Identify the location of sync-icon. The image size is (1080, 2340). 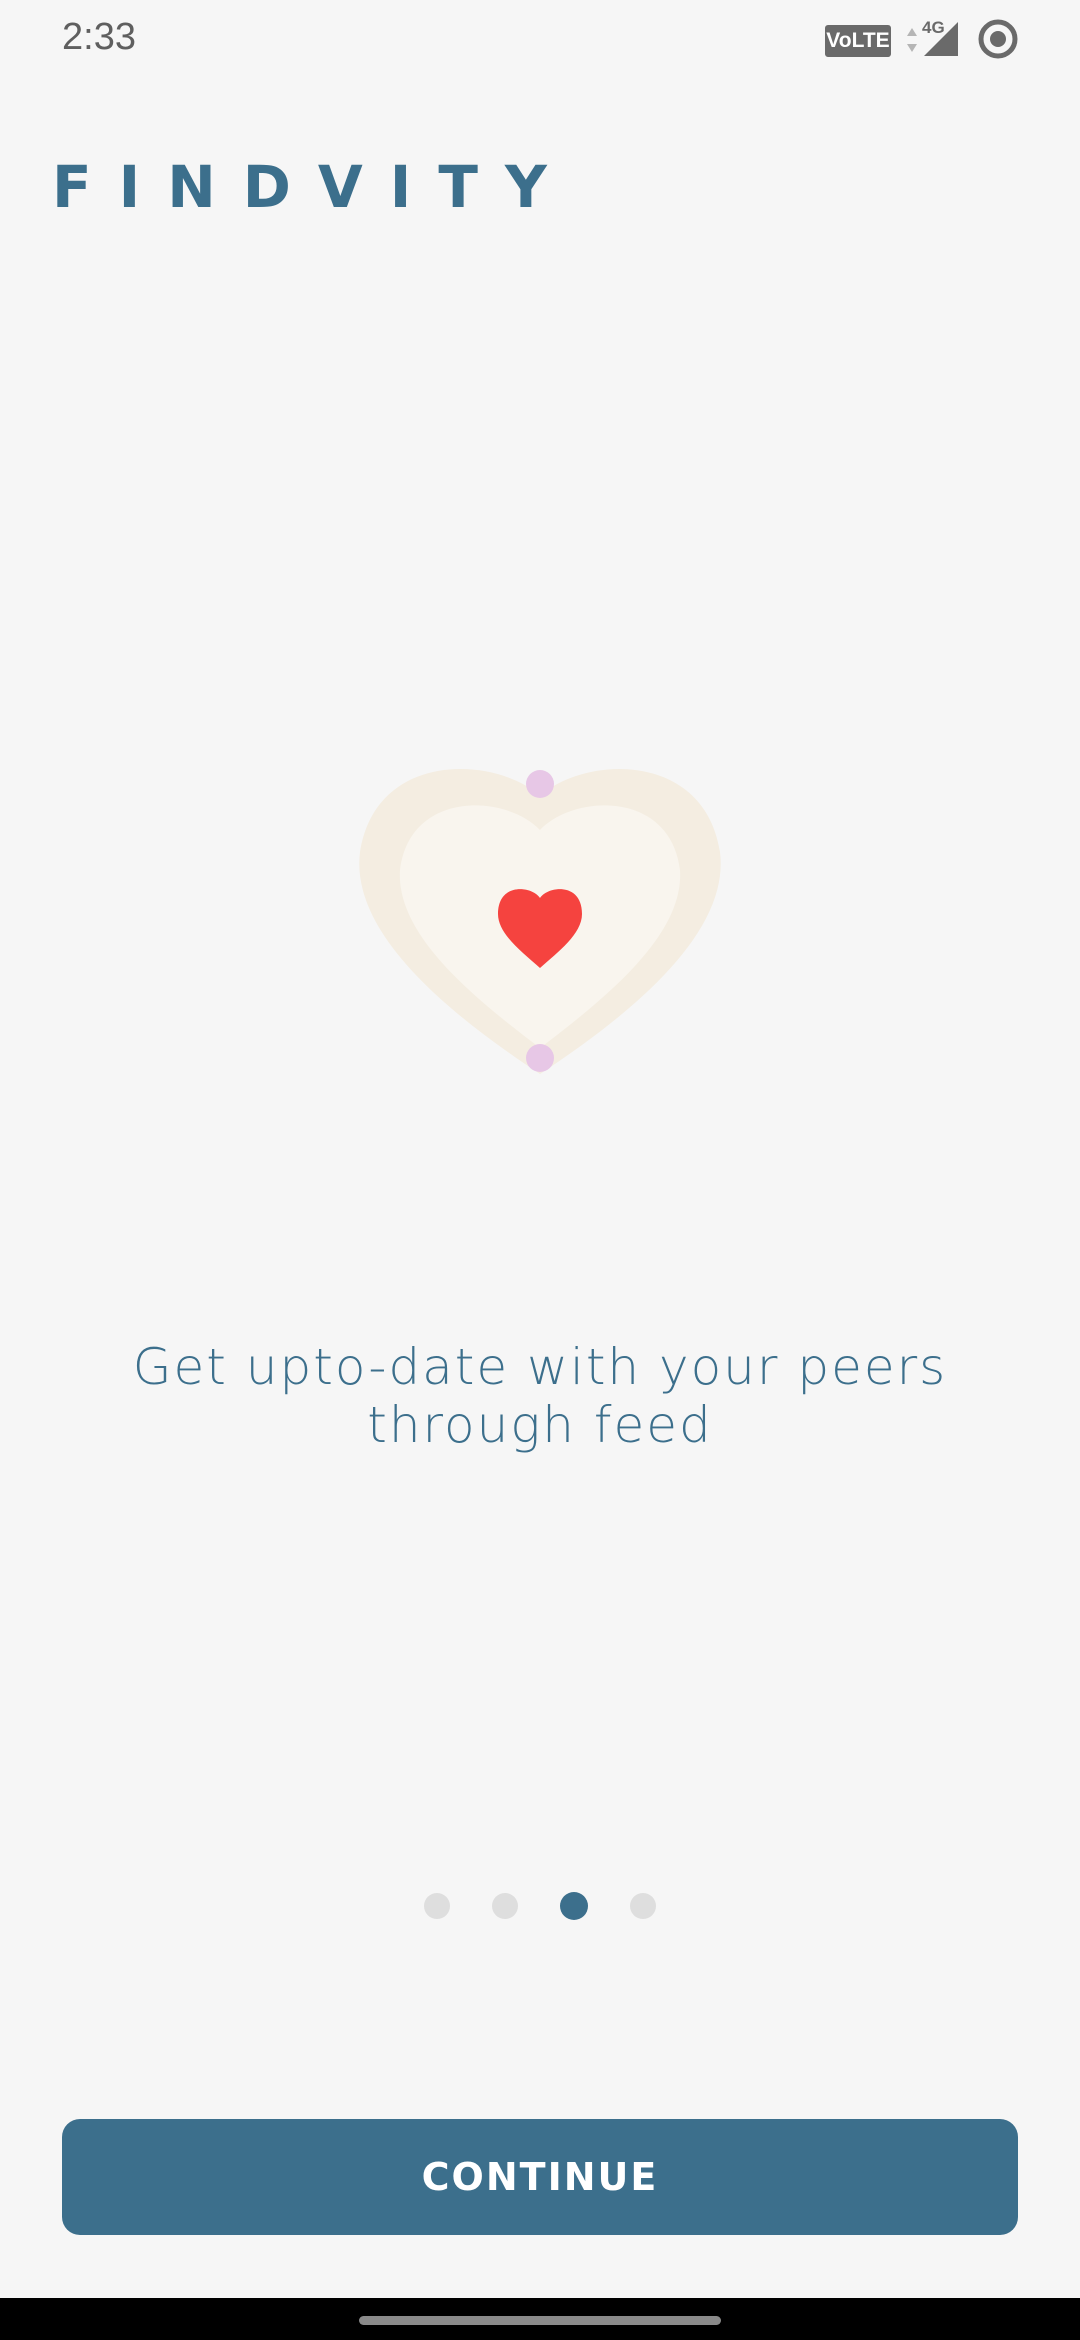
(998, 39).